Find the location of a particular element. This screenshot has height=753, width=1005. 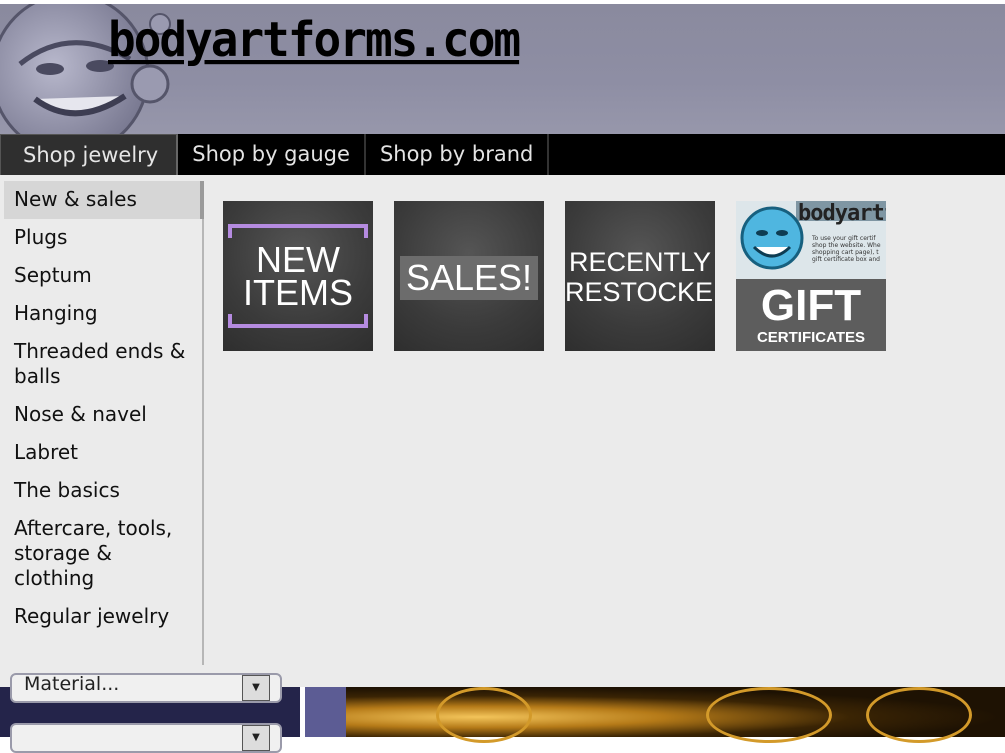

new-items-tile: NEW ITEMS is located at coordinates (298, 276).